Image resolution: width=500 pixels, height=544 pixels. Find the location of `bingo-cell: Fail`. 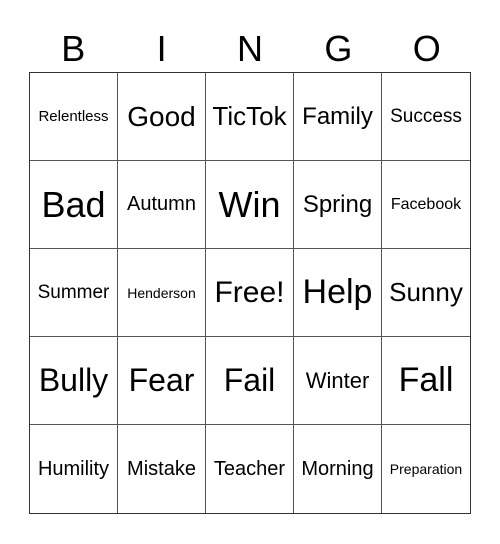

bingo-cell: Fail is located at coordinates (250, 381).